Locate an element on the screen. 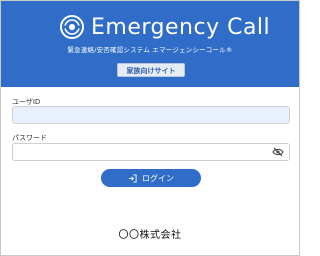  login-button-label: ログイン is located at coordinates (158, 178).